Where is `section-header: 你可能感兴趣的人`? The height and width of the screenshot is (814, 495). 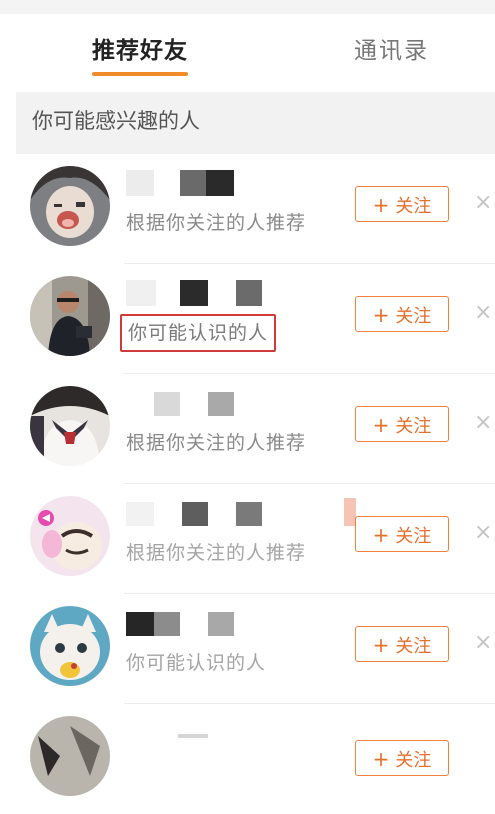
section-header: 你可能感兴趣的人 is located at coordinates (255, 123).